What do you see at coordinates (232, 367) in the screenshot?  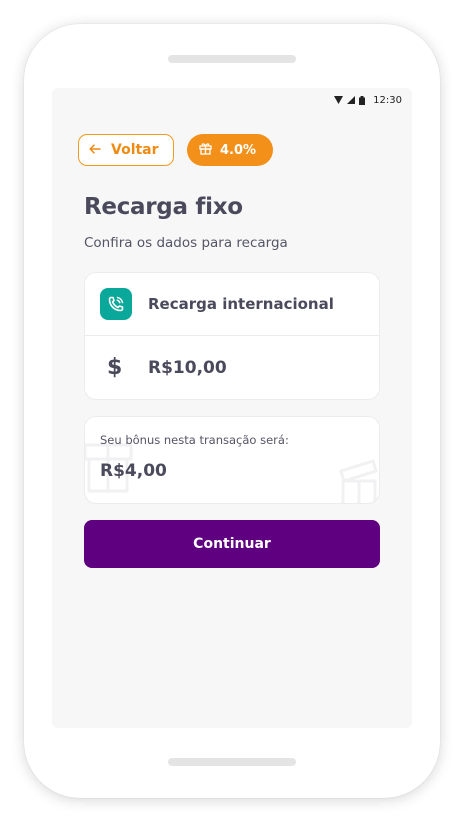 I see `recharge-amount-row: $ R$10,00` at bounding box center [232, 367].